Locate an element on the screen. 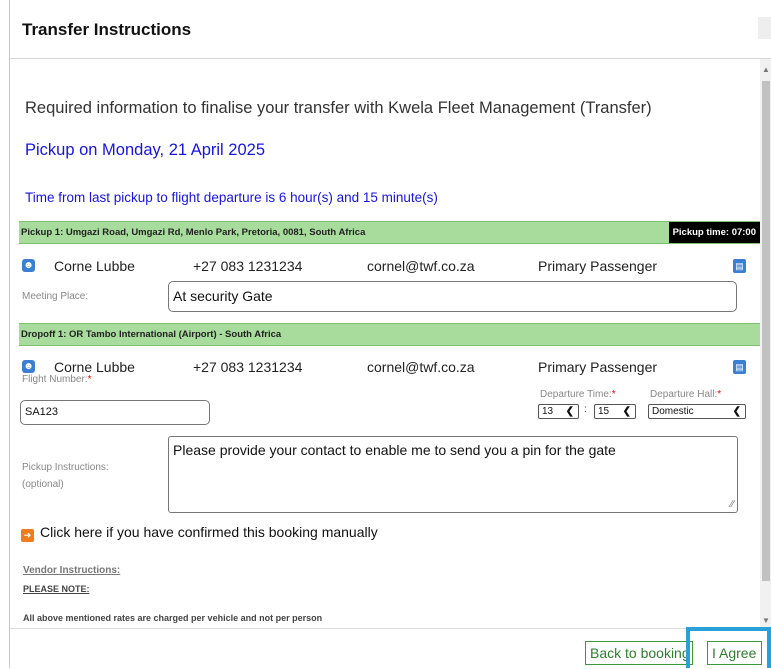  content-scrollbar: ▲ ▼ is located at coordinates (765, 343).